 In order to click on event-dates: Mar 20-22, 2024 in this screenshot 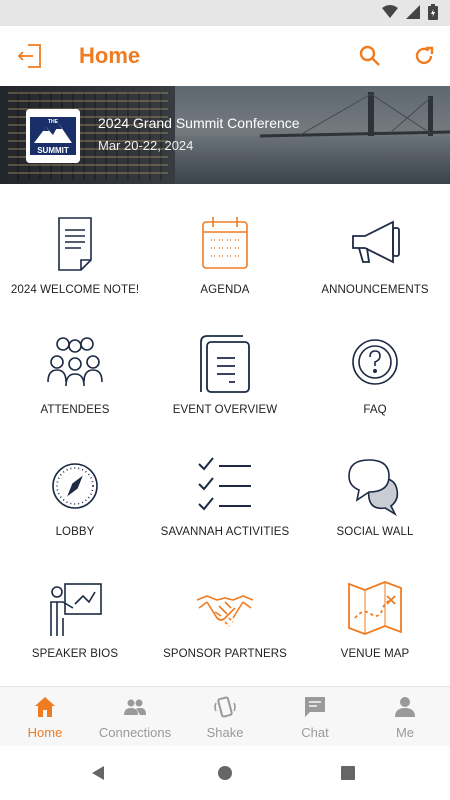, I will do `click(146, 145)`.